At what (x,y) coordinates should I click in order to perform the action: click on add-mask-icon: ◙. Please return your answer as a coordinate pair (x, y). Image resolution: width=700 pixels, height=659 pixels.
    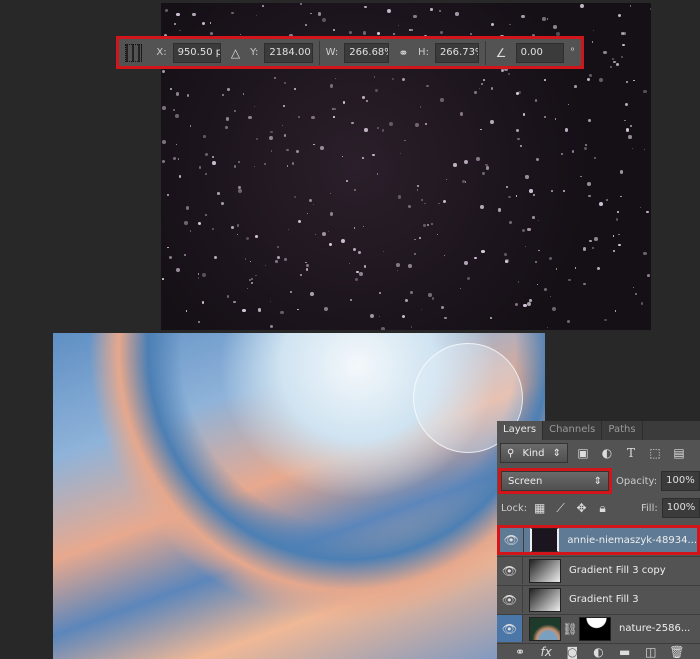
    Looking at the image, I should click on (572, 652).